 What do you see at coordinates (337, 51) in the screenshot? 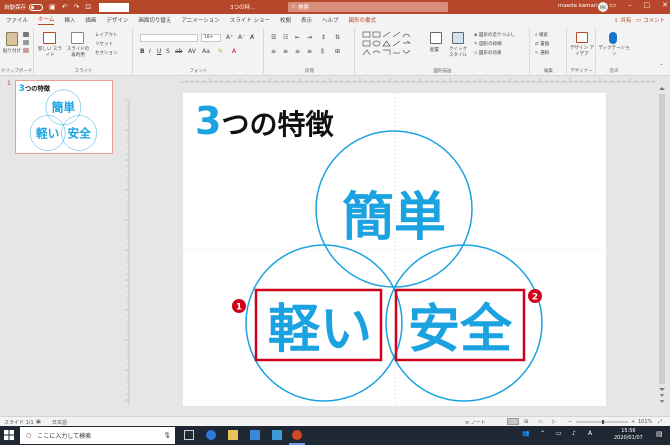
I see `smartart-icon: ⊞` at bounding box center [337, 51].